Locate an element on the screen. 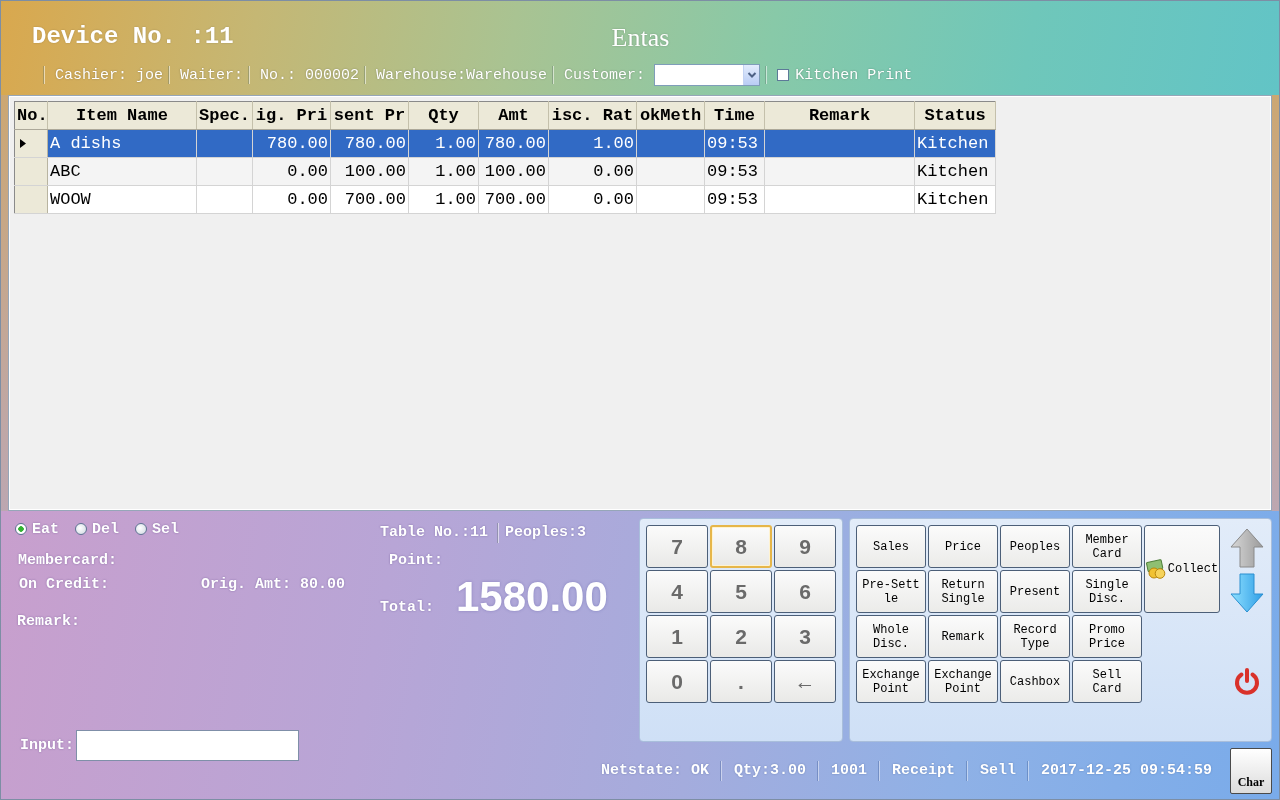 This screenshot has width=1280, height=800. table-number-text: Table No.:11 is located at coordinates (434, 533).